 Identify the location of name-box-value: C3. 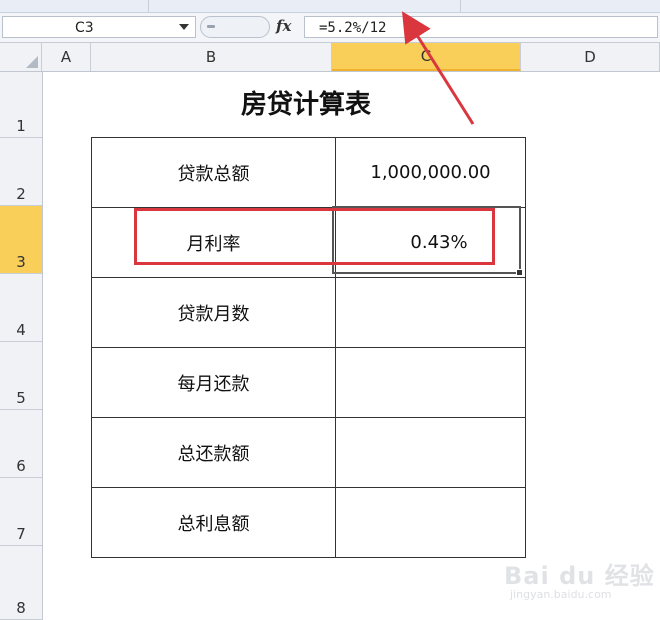
(84, 28).